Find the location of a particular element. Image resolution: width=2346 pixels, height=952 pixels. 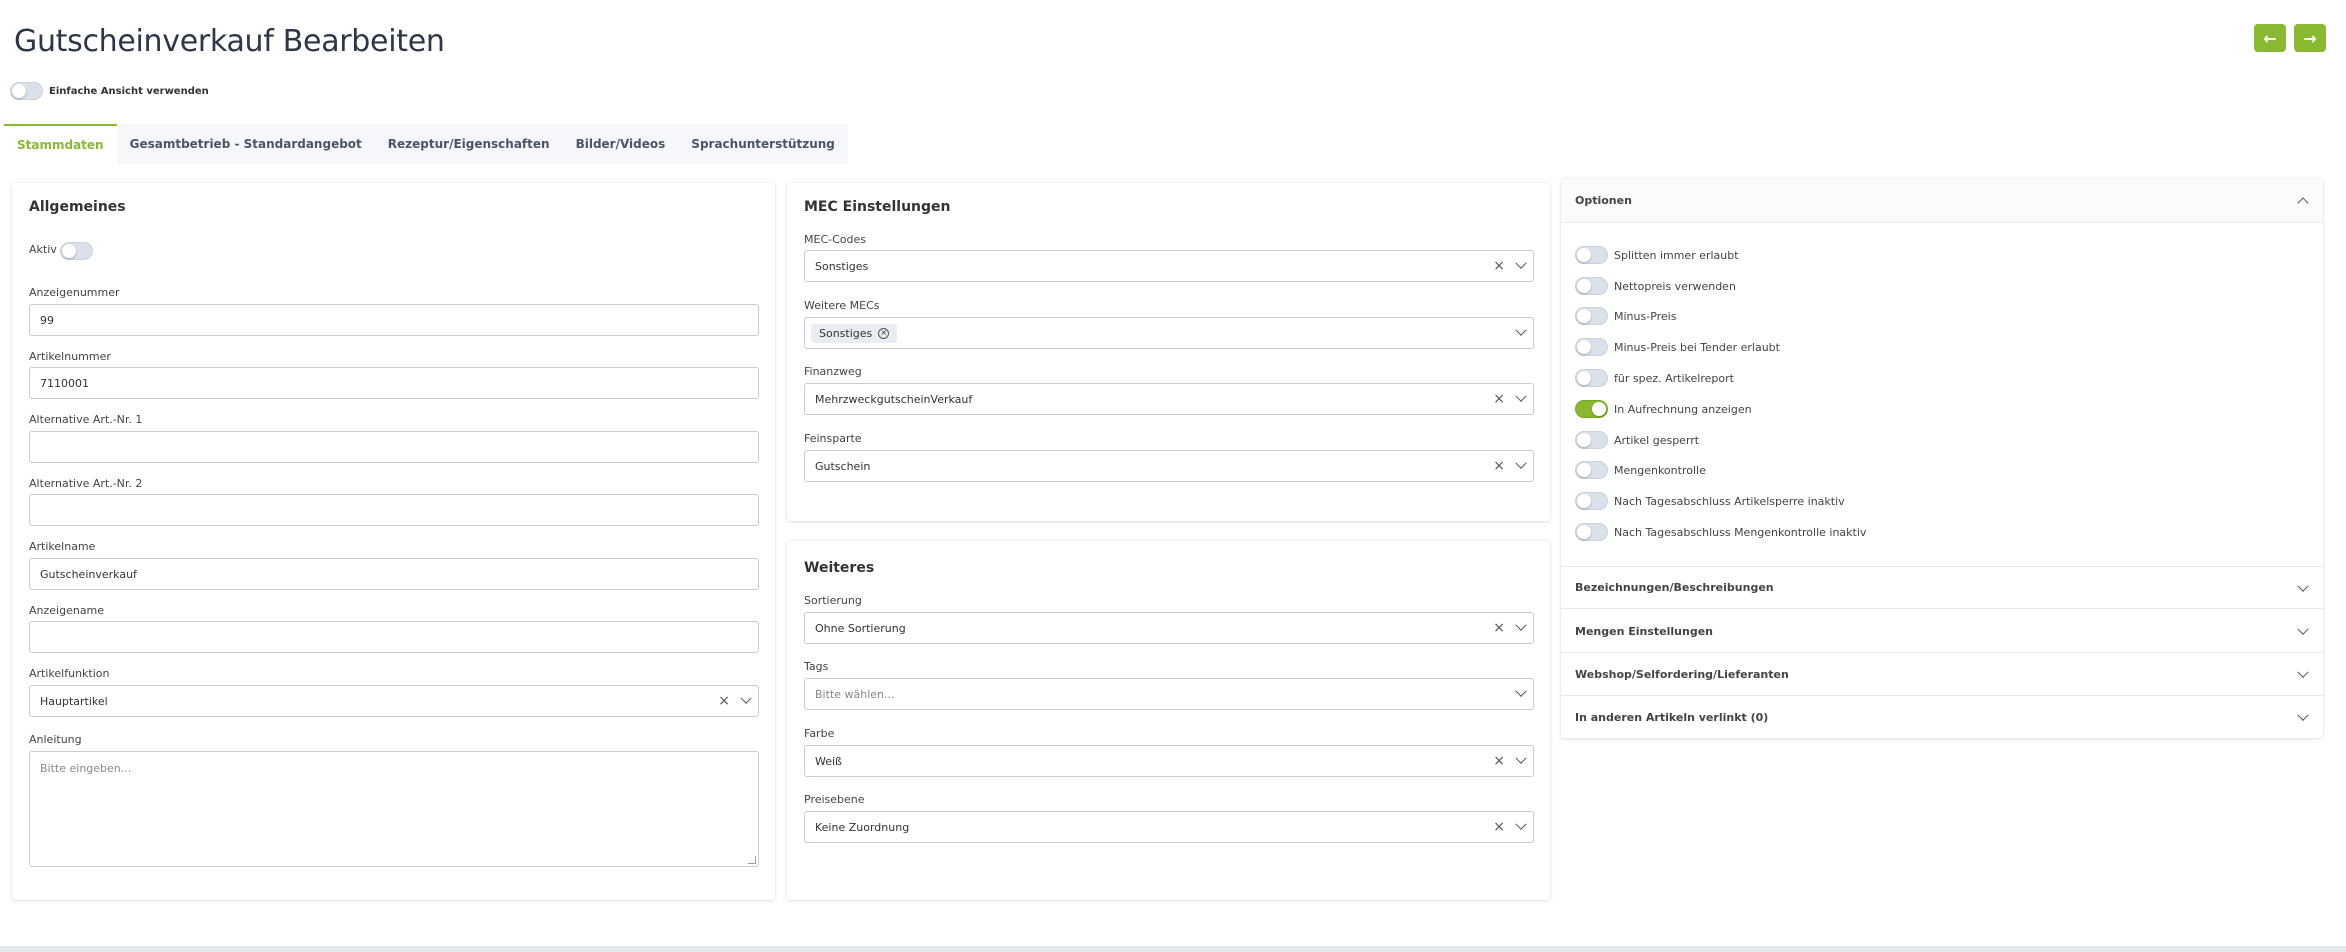

simple-view-label: Einfache Ansicht verwenden is located at coordinates (129, 91).